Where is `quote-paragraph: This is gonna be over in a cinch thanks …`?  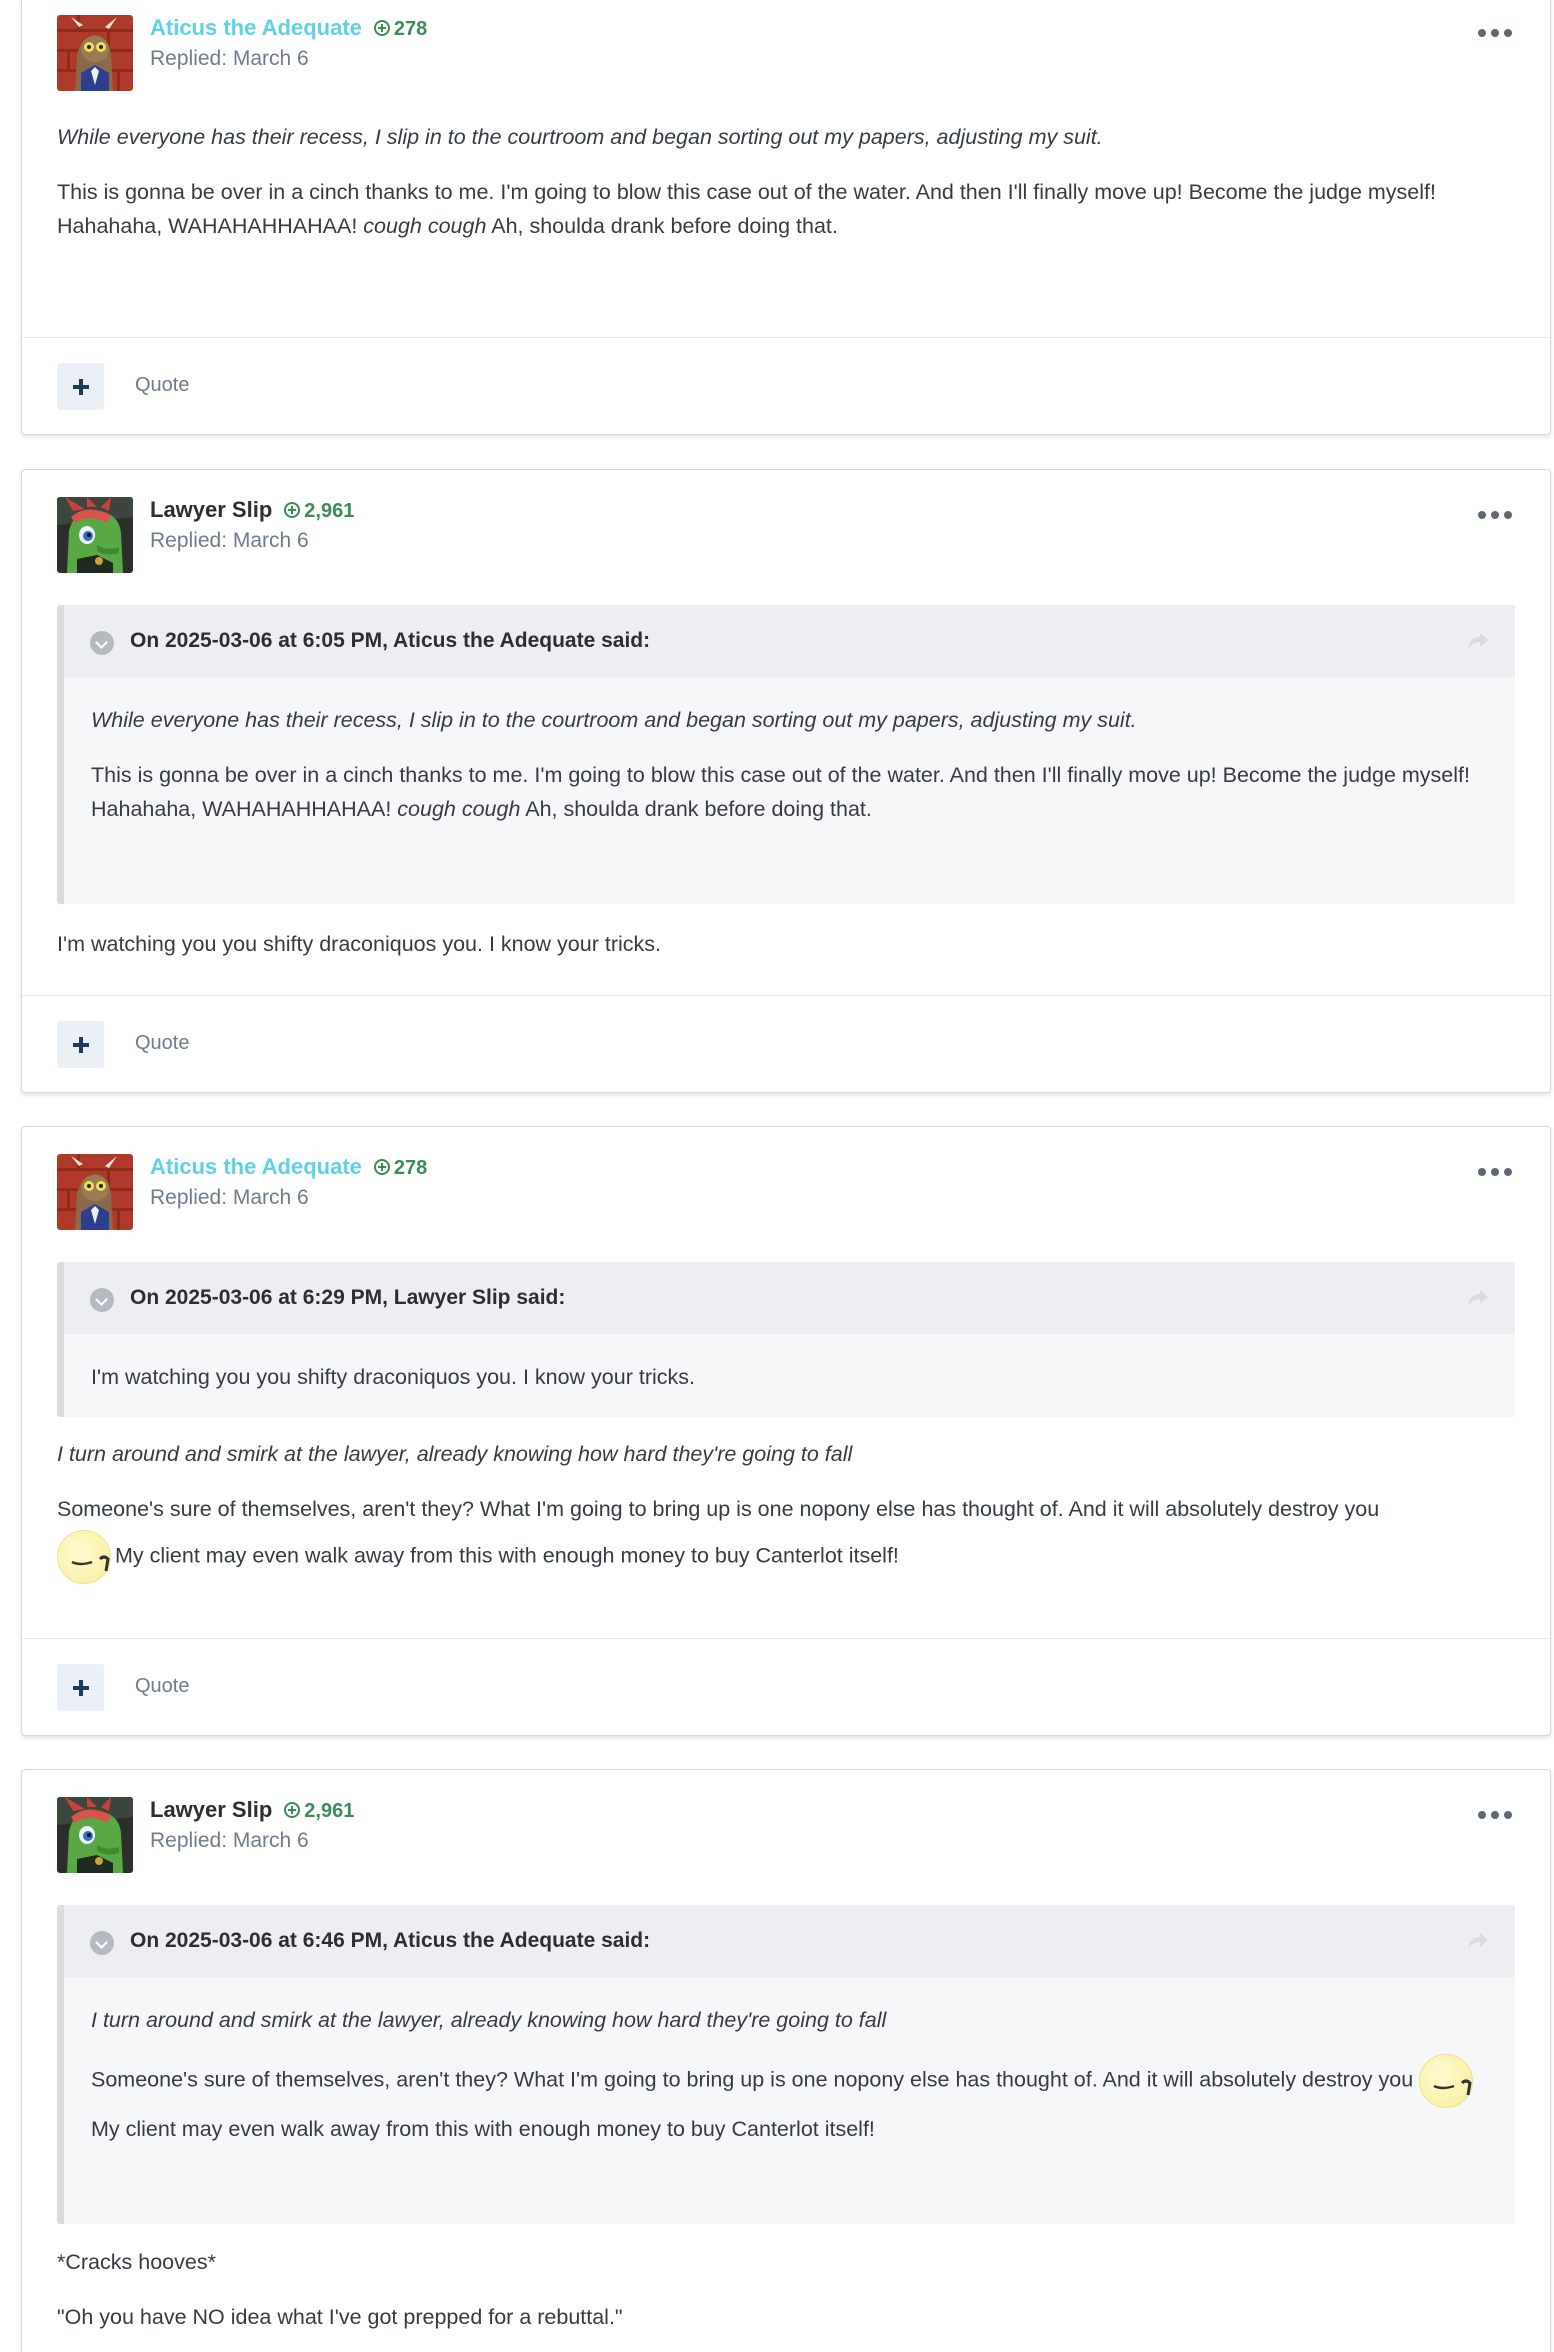
quote-paragraph: This is gonna be over in a cinch thanks … is located at coordinates (780, 792).